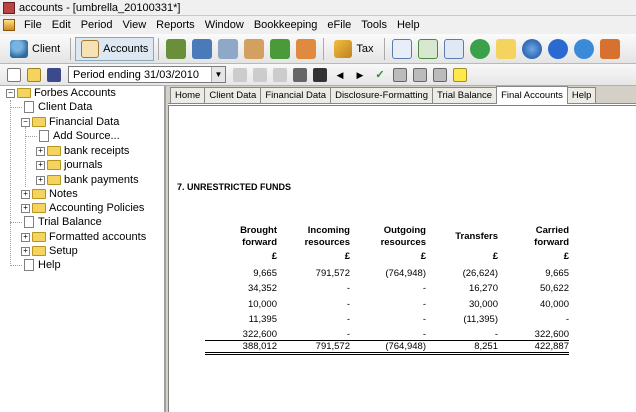 Image resolution: width=636 pixels, height=412 pixels. What do you see at coordinates (175, 25) in the screenshot?
I see `menu-reports: Reports` at bounding box center [175, 25].